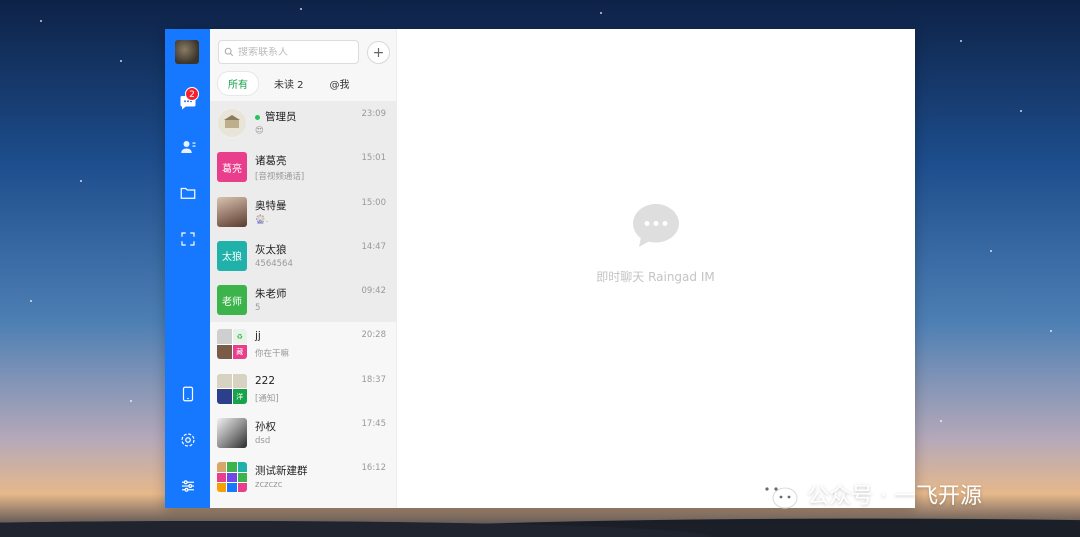  I want to click on conversation-name: 测试新建群, so click(281, 471).